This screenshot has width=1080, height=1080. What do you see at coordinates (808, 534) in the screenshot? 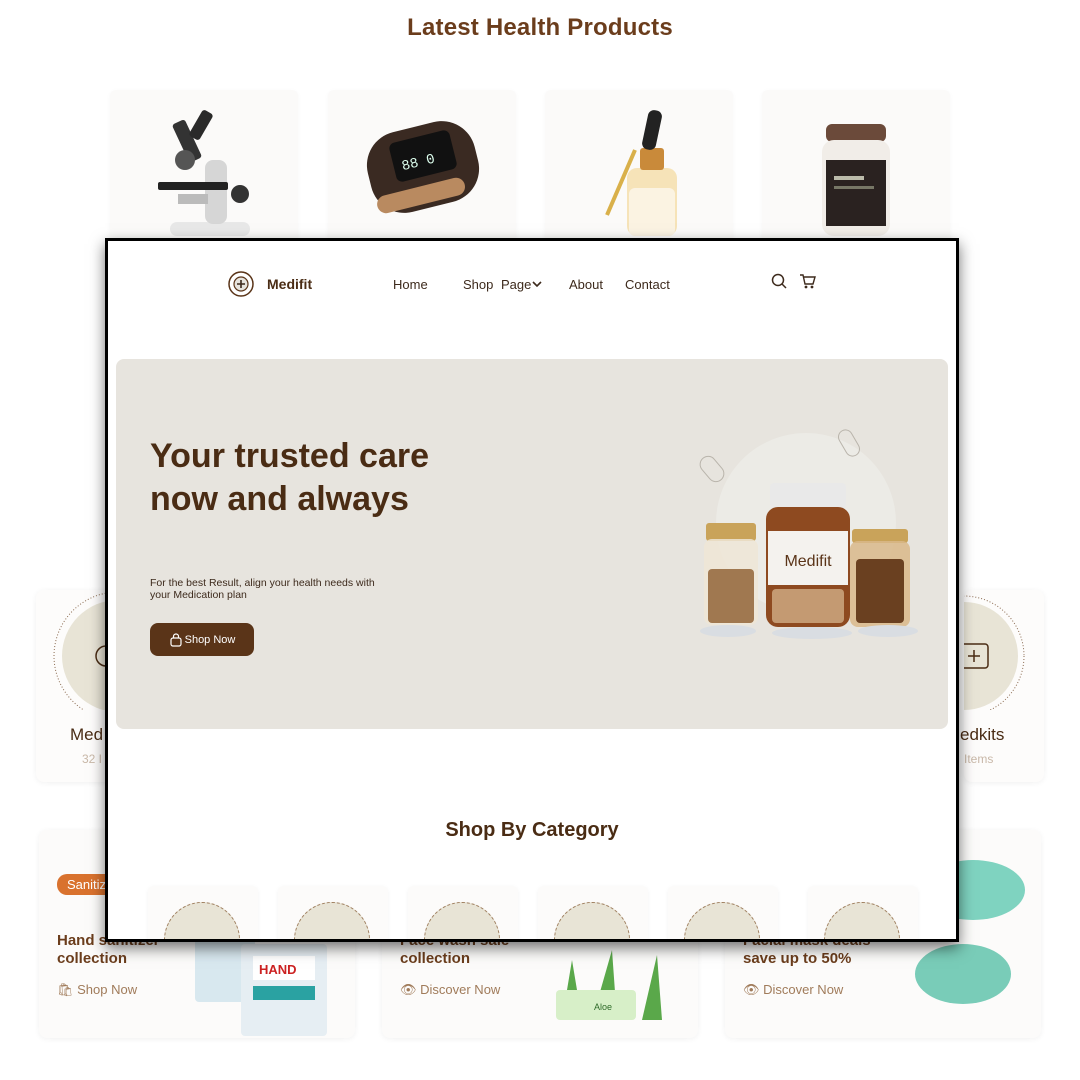
I see `medicine-bottles-image: Medifit` at bounding box center [808, 534].